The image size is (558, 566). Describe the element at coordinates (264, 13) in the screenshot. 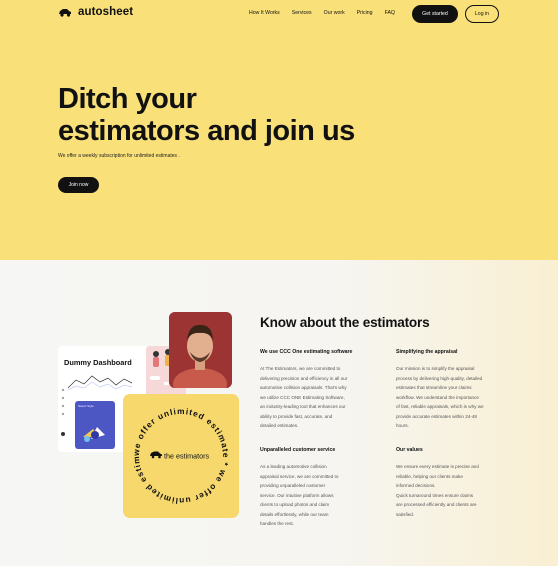

I see `nav-link-how-it-works: How It Works` at that location.